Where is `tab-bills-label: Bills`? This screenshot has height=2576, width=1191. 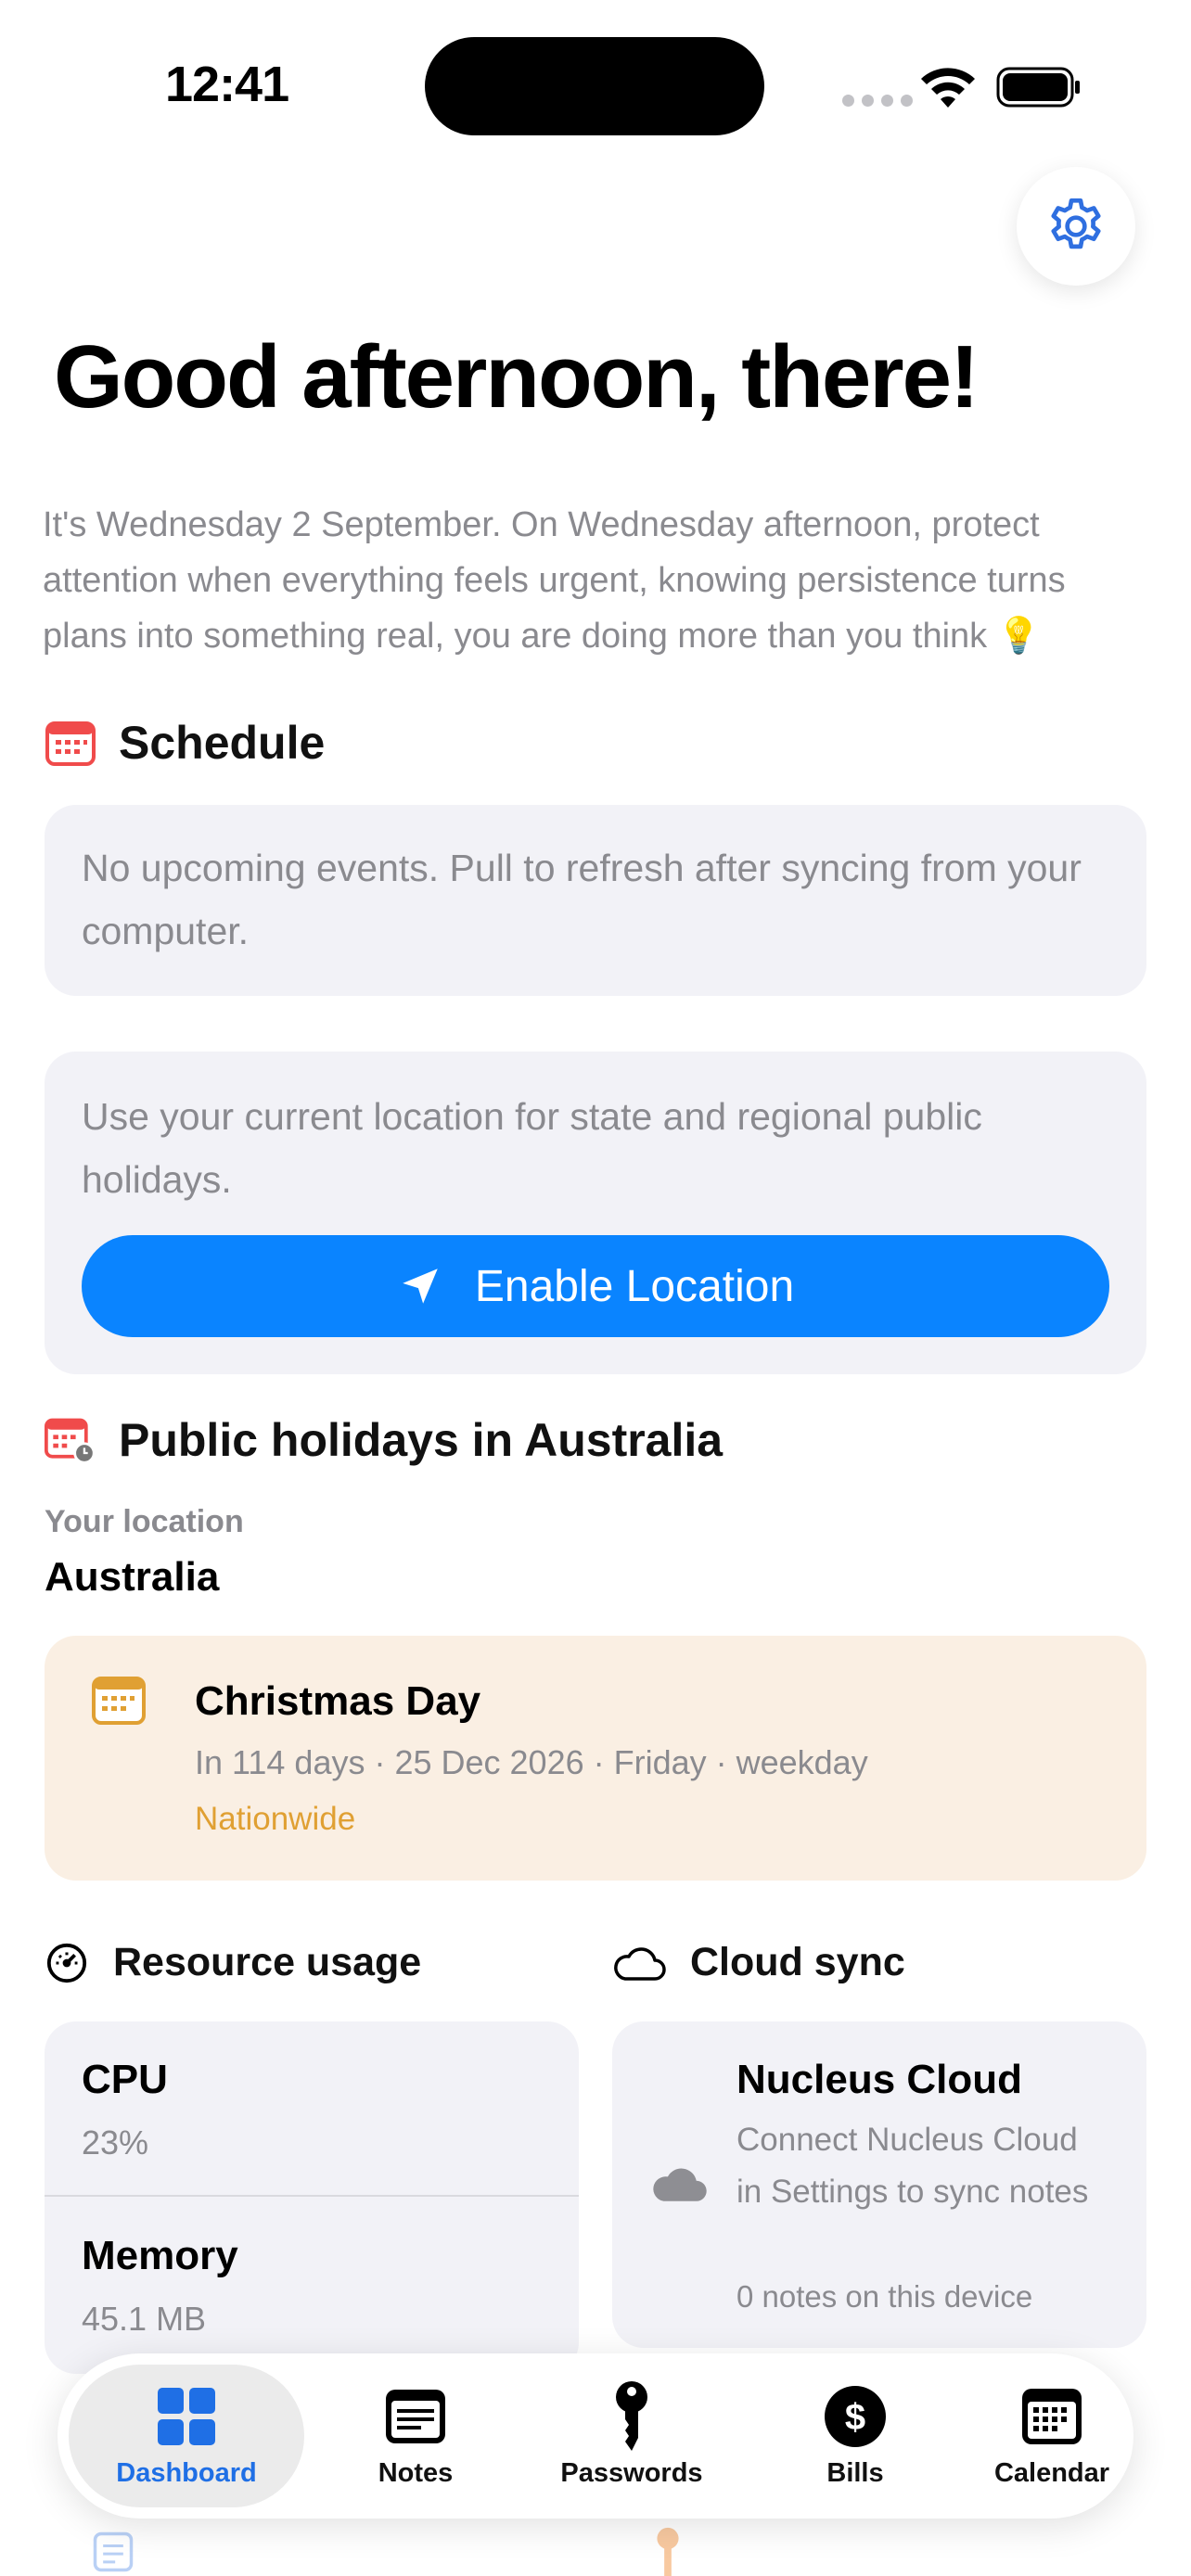
tab-bills-label: Bills is located at coordinates (855, 2473).